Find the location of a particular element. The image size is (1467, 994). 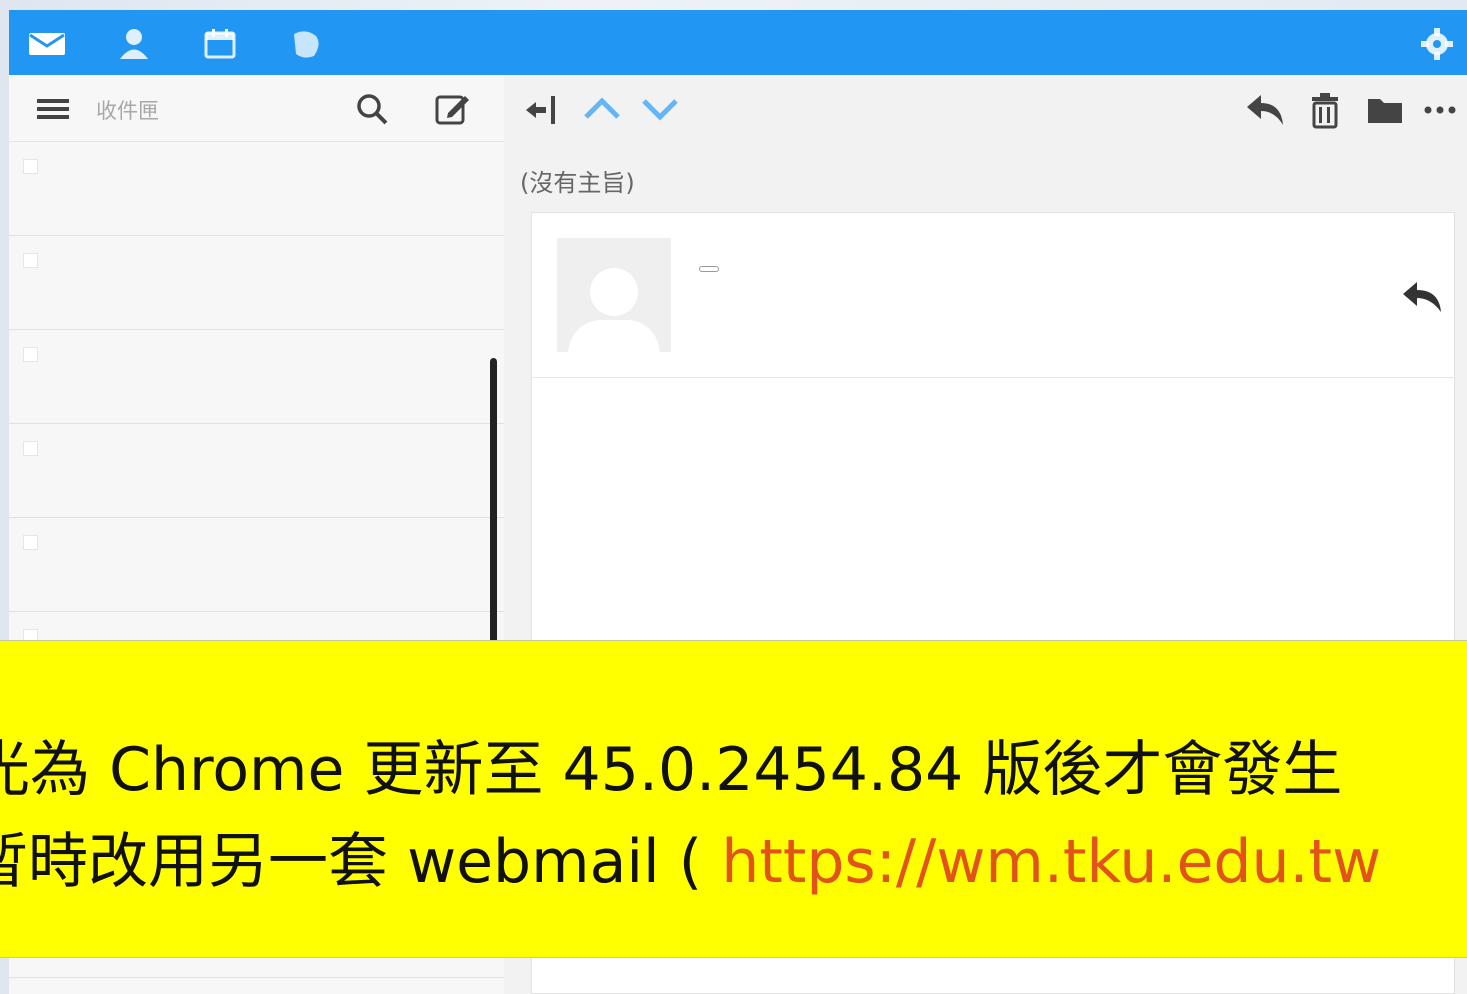

menu-icon is located at coordinates (53, 109).